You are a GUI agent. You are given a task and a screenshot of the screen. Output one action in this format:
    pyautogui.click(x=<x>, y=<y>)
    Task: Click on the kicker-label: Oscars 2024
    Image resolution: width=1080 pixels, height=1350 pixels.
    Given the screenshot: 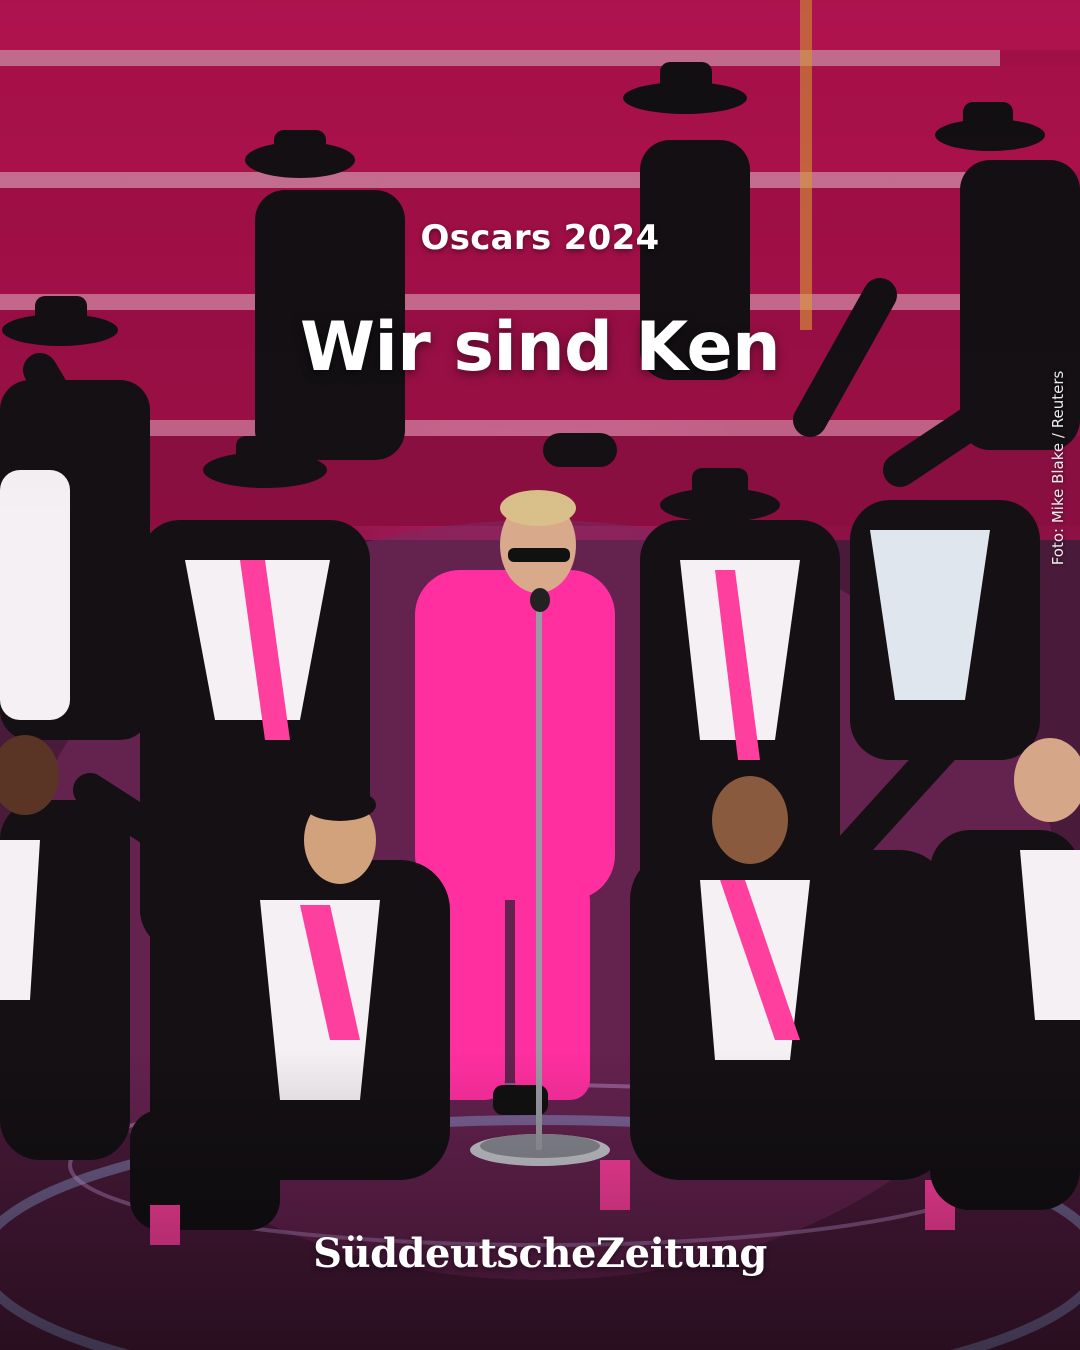 What is the action you would take?
    pyautogui.click(x=540, y=238)
    